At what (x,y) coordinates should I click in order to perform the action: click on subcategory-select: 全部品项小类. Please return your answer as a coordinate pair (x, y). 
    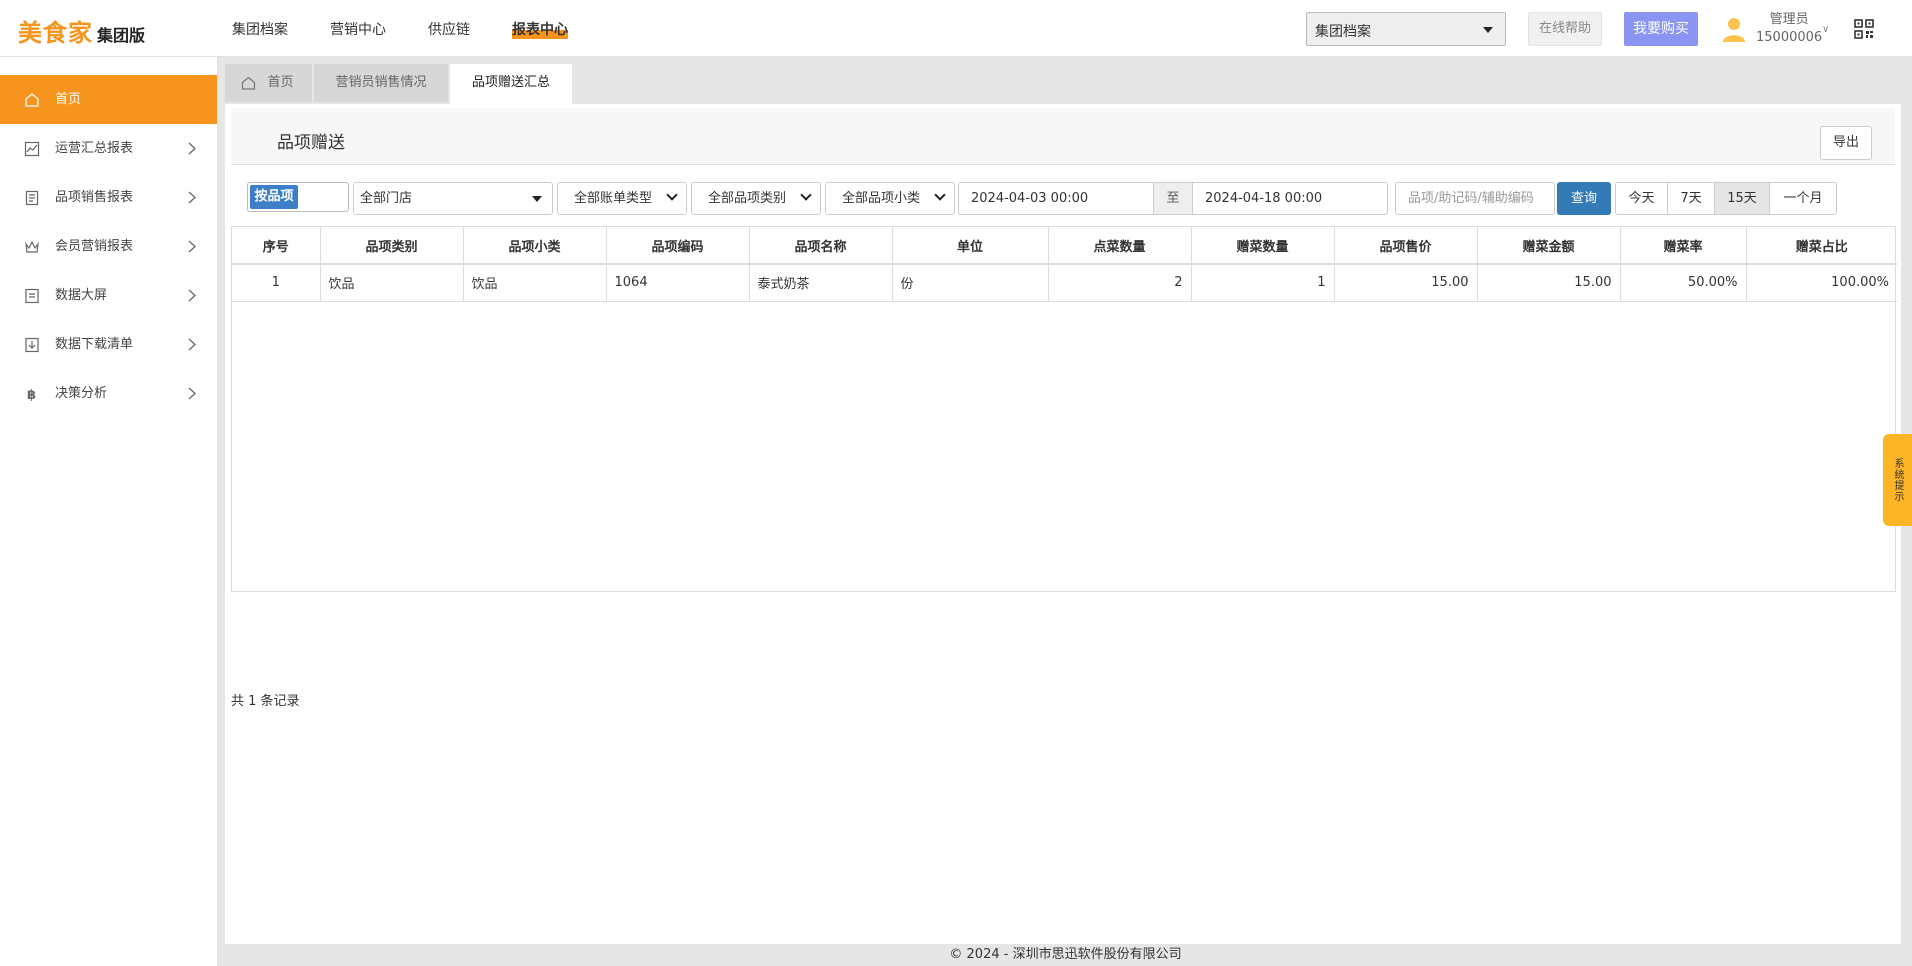
    Looking at the image, I should click on (890, 198).